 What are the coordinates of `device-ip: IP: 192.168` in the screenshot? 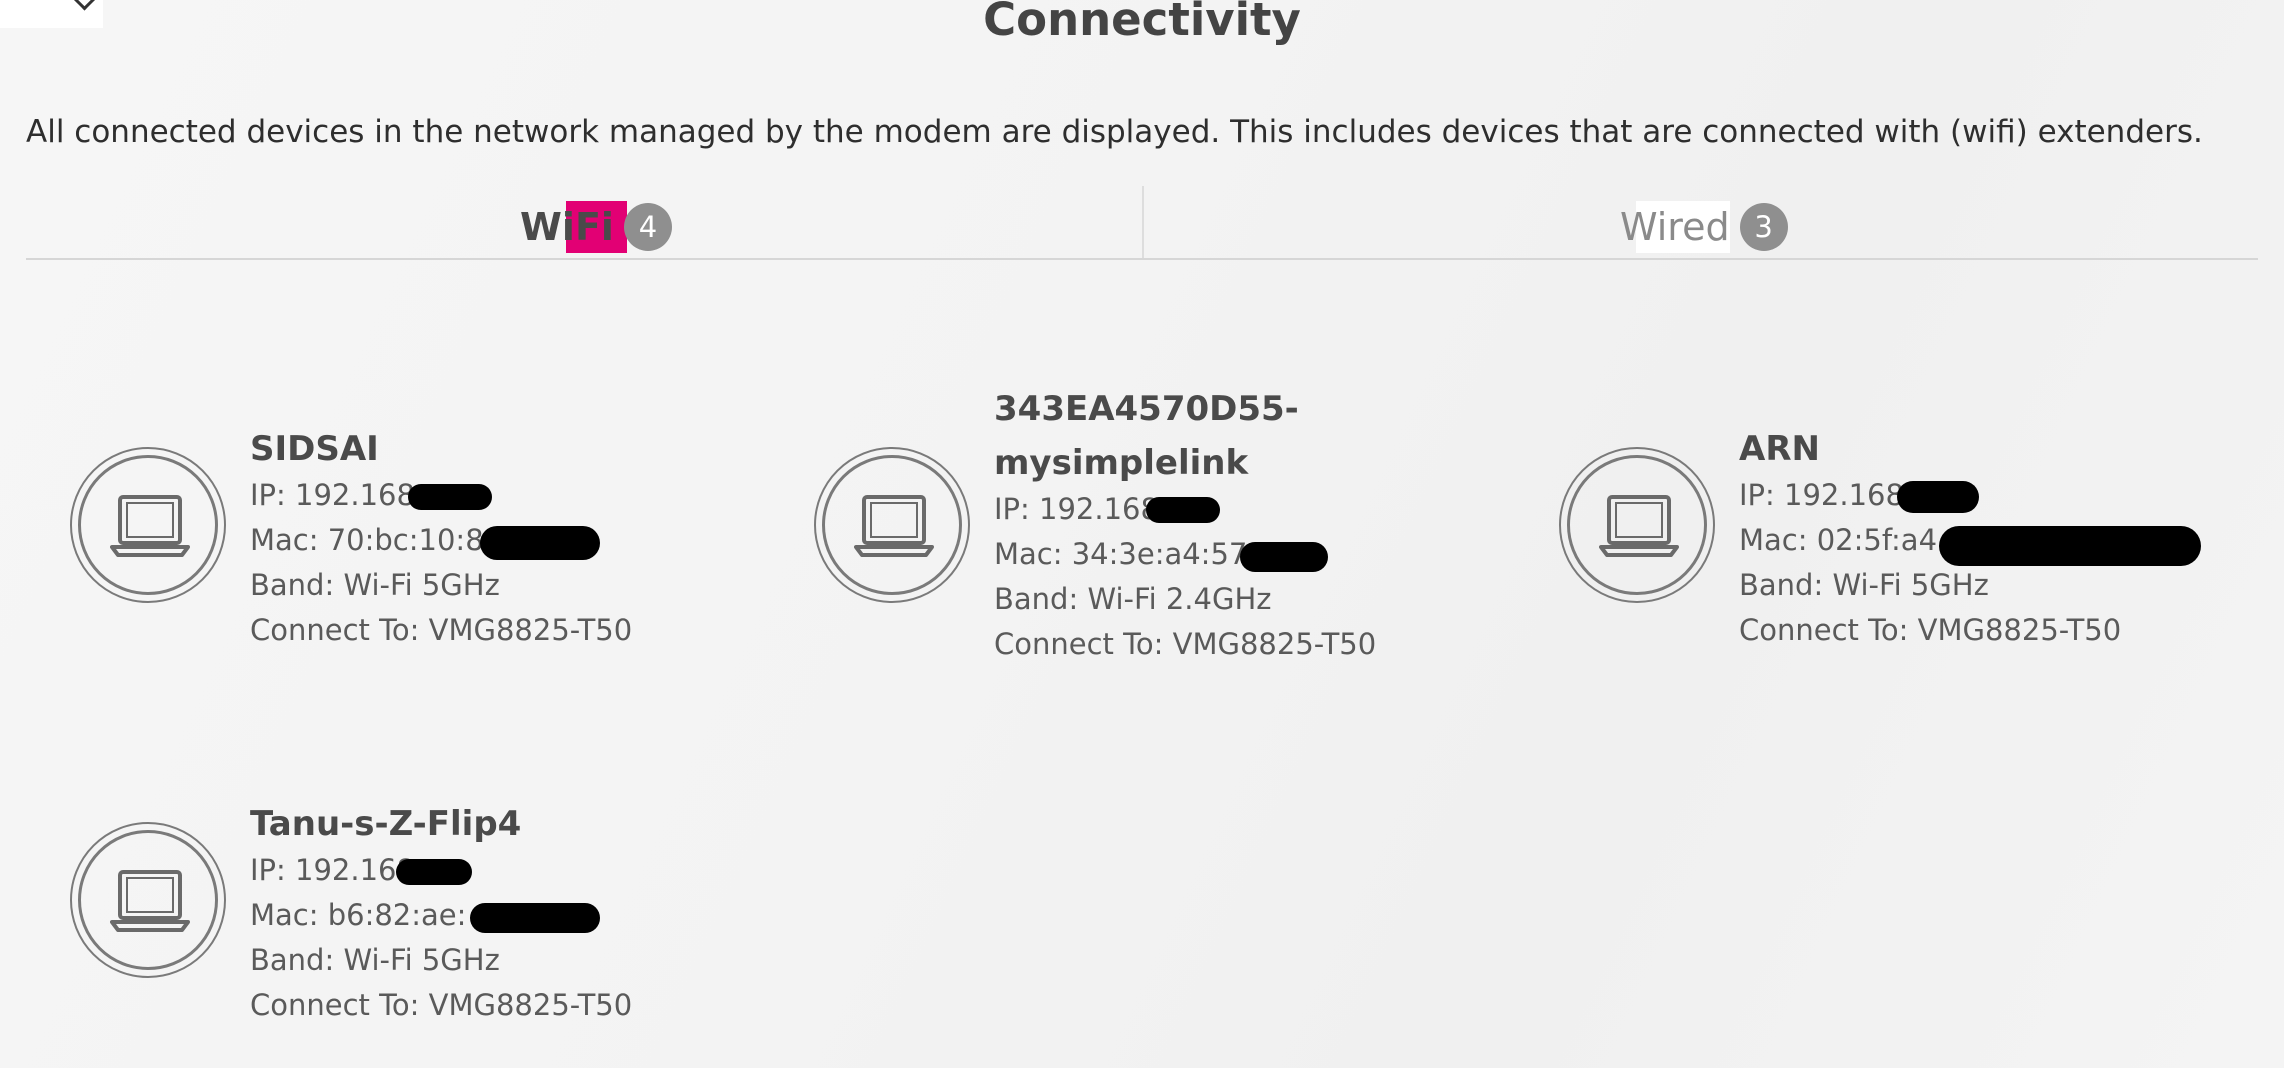 It's located at (441, 870).